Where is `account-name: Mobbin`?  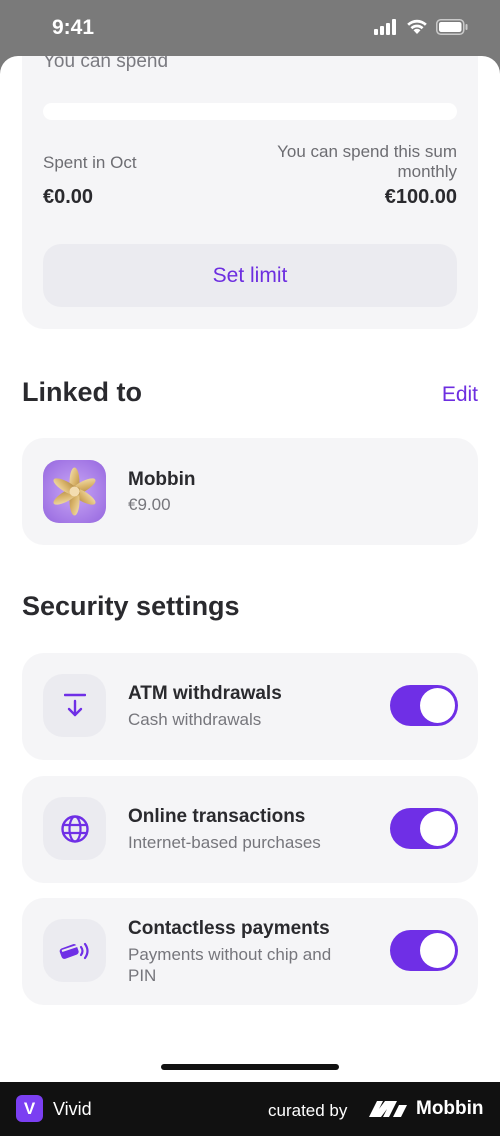 account-name: Mobbin is located at coordinates (162, 479).